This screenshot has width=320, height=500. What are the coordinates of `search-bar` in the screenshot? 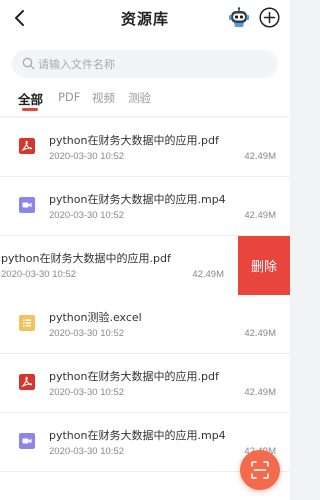 It's located at (145, 64).